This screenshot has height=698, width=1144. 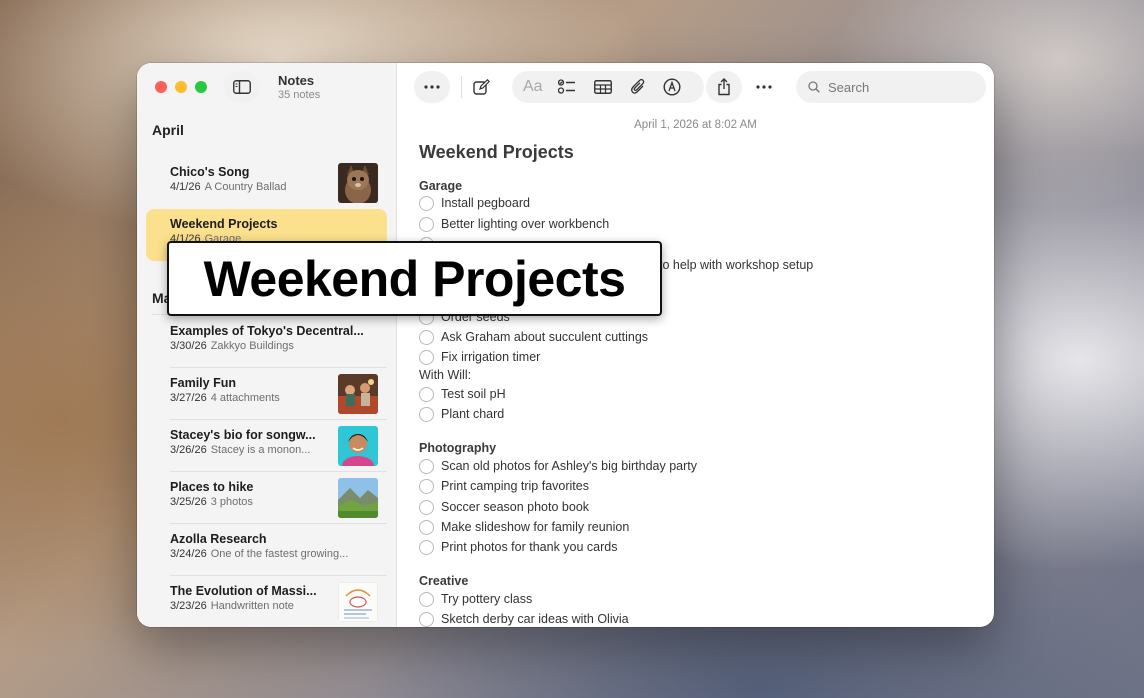 I want to click on note-item-chicos-song: Chico's Song 4/1/26 A Country Ballad, so click(x=266, y=183).